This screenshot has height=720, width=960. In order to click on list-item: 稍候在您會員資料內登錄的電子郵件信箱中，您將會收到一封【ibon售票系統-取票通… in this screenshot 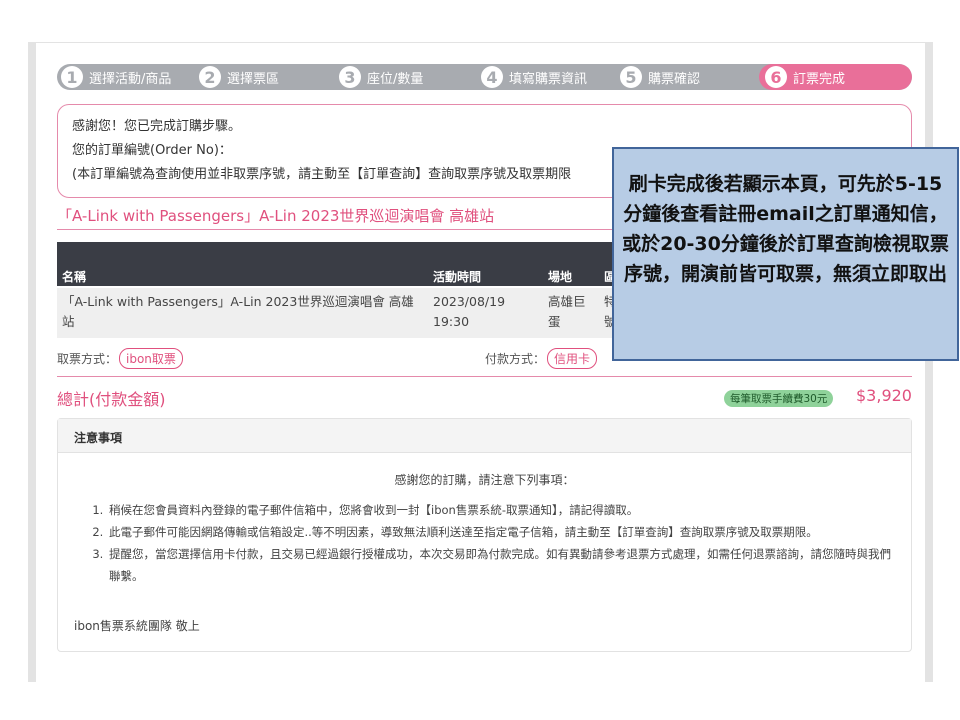, I will do `click(499, 510)`.